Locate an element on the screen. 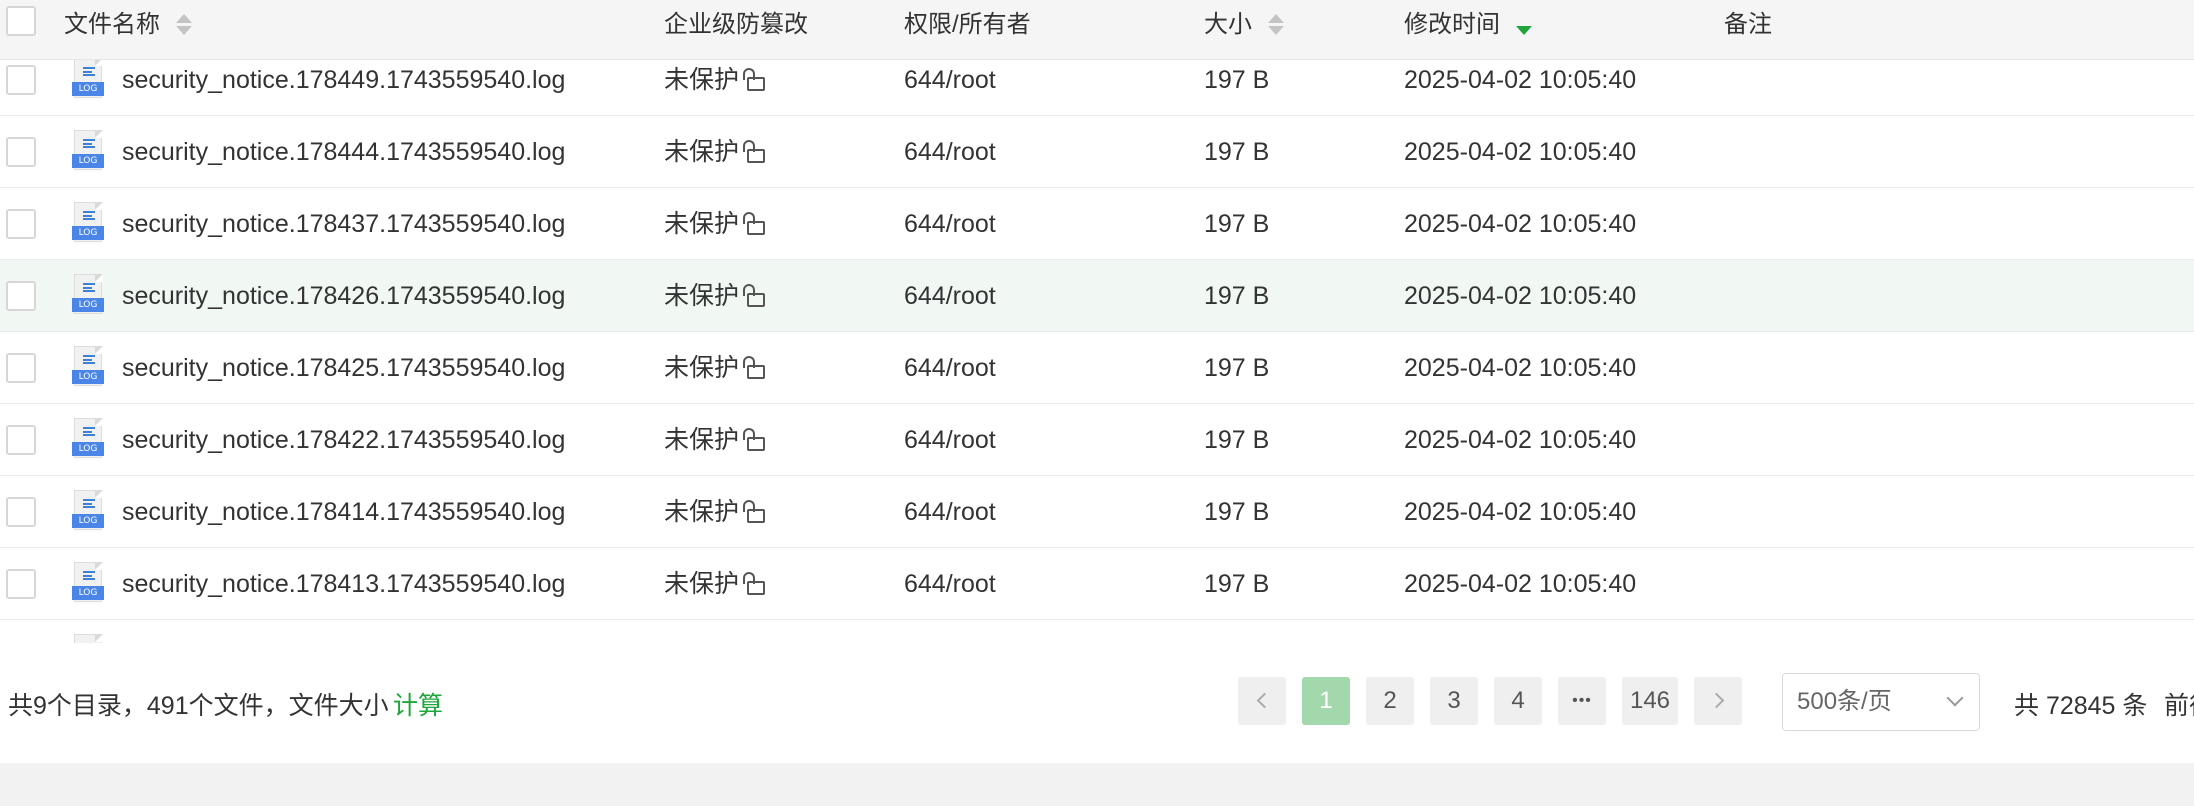 This screenshot has width=2194, height=806. directory-summary: 共9个目录，491个文件，文件大小 is located at coordinates (198, 706).